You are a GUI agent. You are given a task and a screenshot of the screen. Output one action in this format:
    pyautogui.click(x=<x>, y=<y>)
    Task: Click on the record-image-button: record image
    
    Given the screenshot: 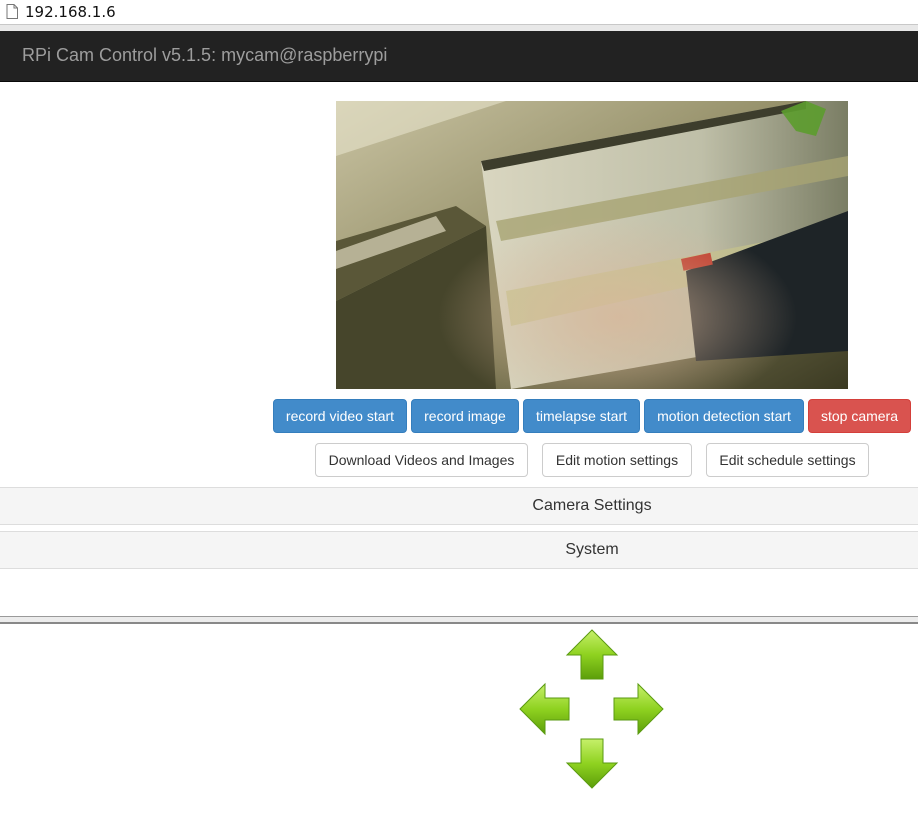 What is the action you would take?
    pyautogui.click(x=465, y=416)
    